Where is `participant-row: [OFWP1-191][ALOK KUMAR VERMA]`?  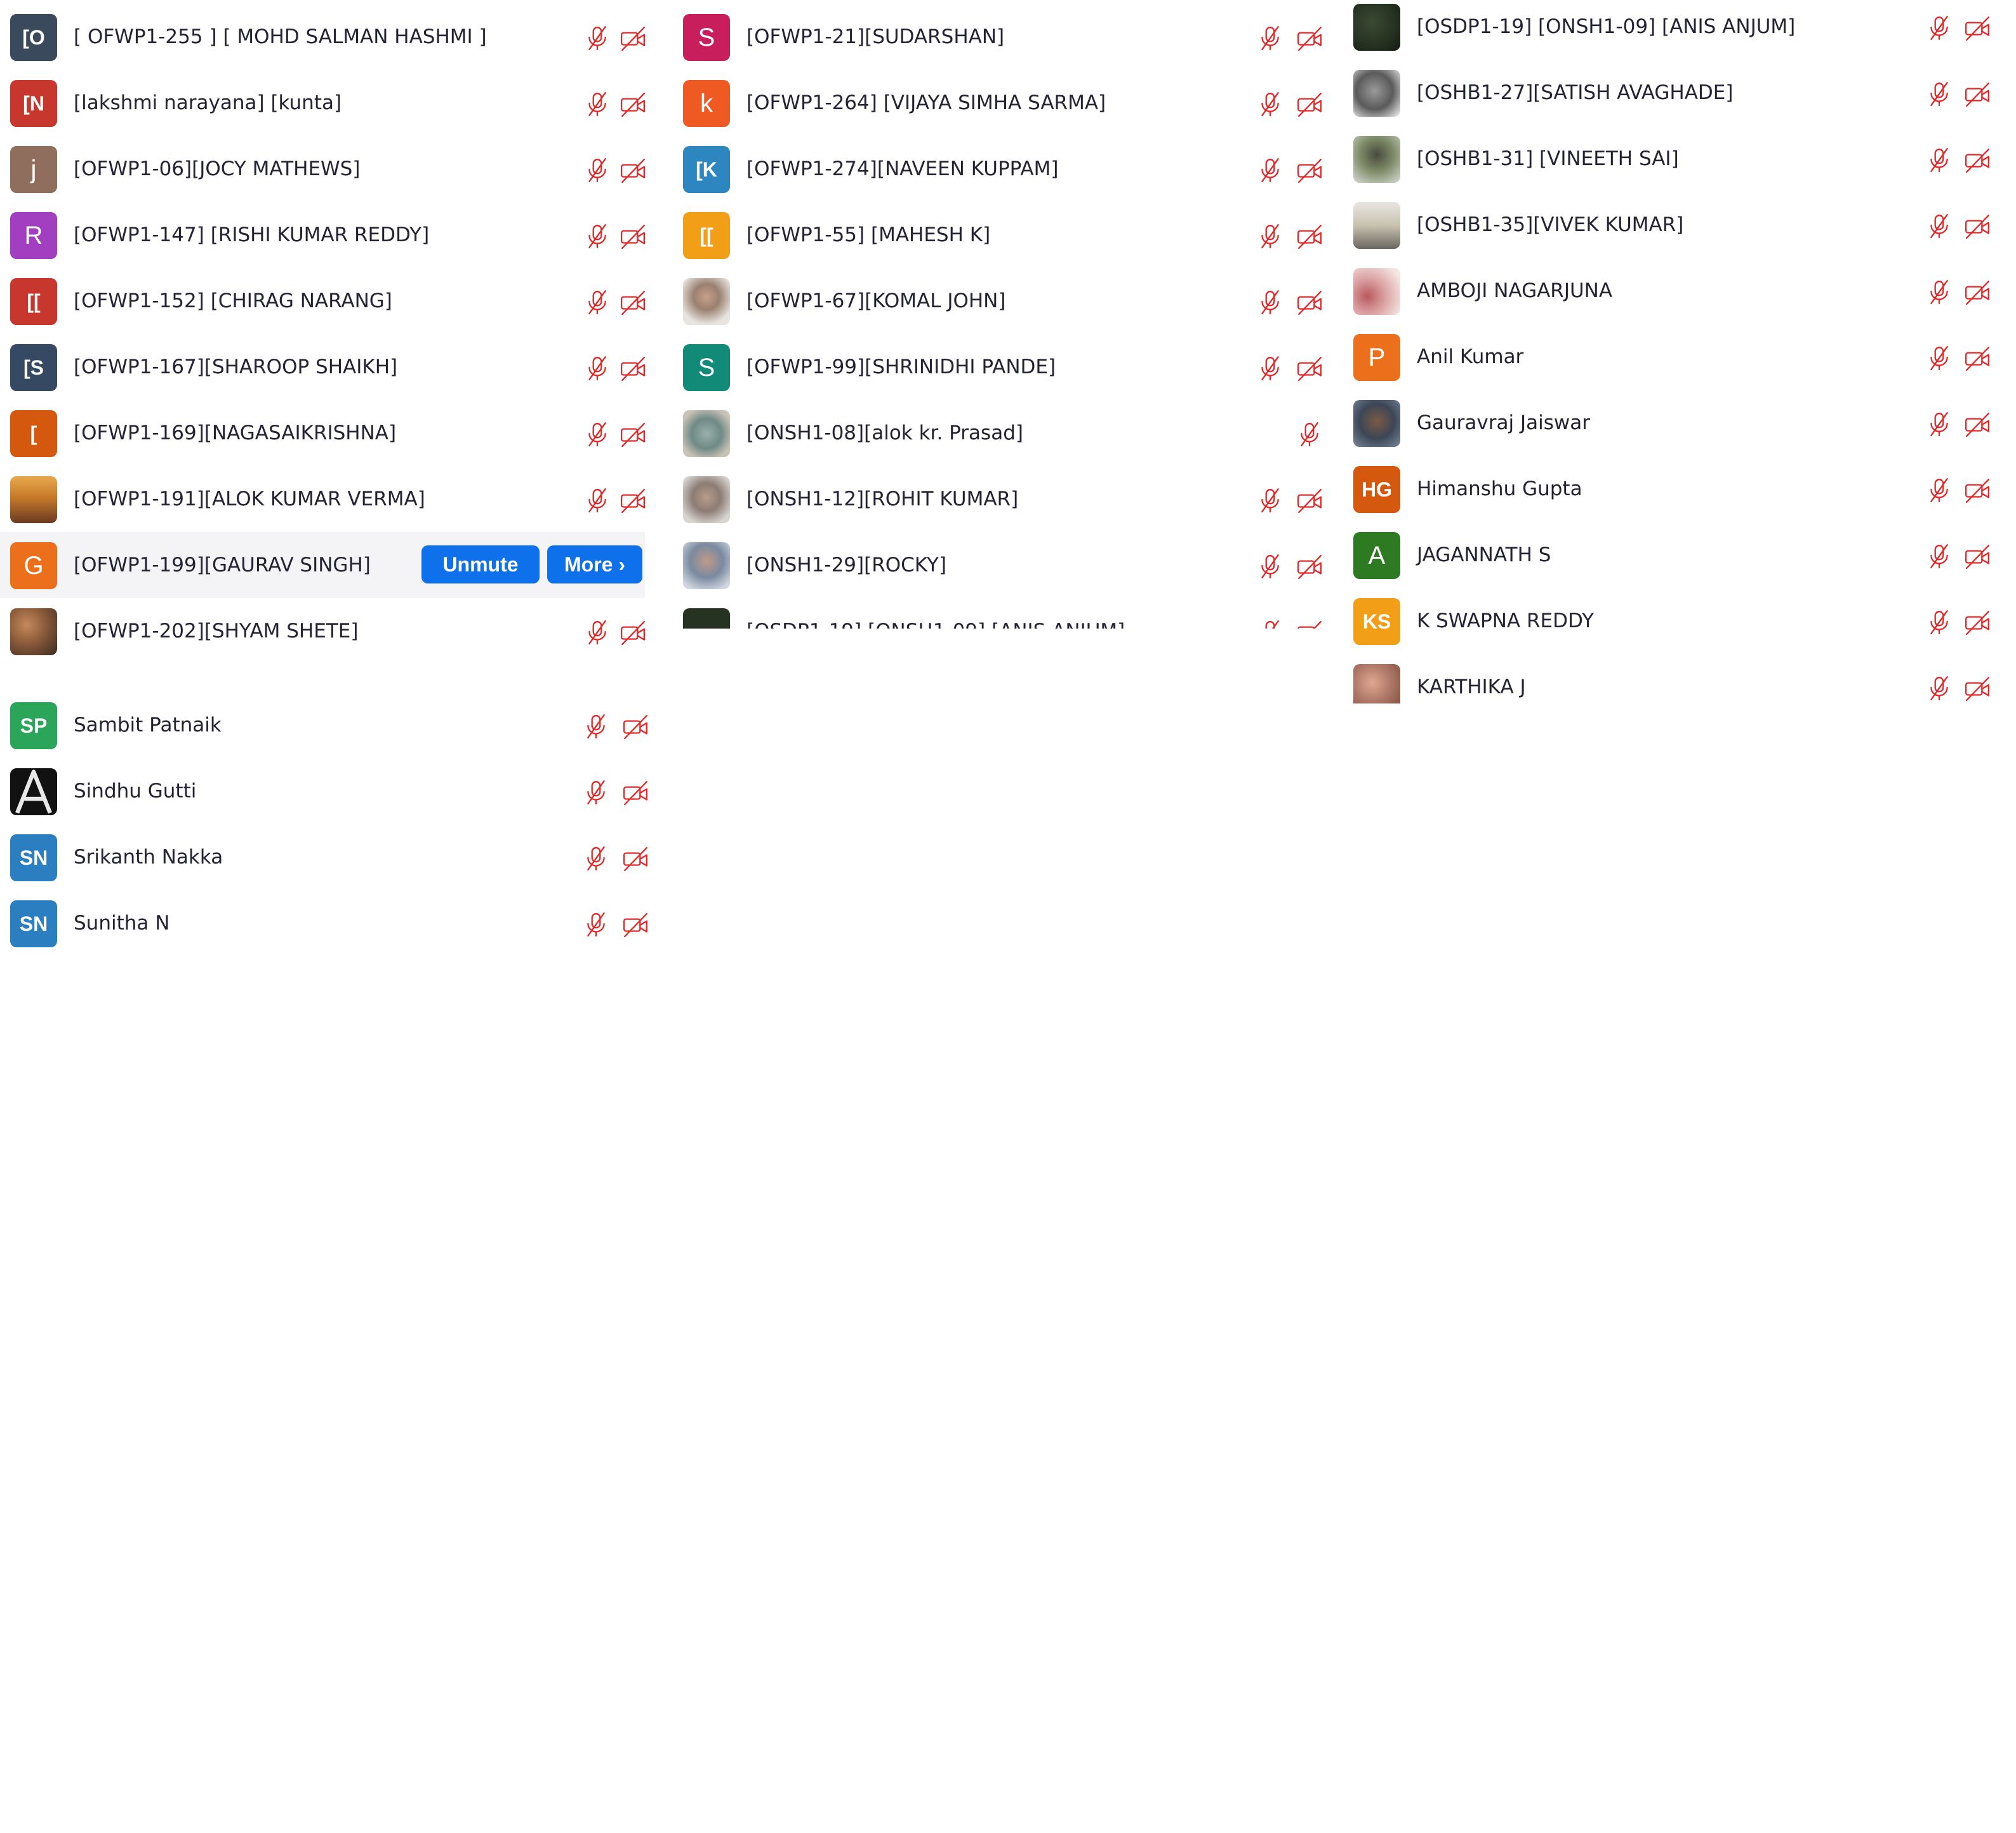 participant-row: [OFWP1-191][ALOK KUMAR VERMA] is located at coordinates (322, 499).